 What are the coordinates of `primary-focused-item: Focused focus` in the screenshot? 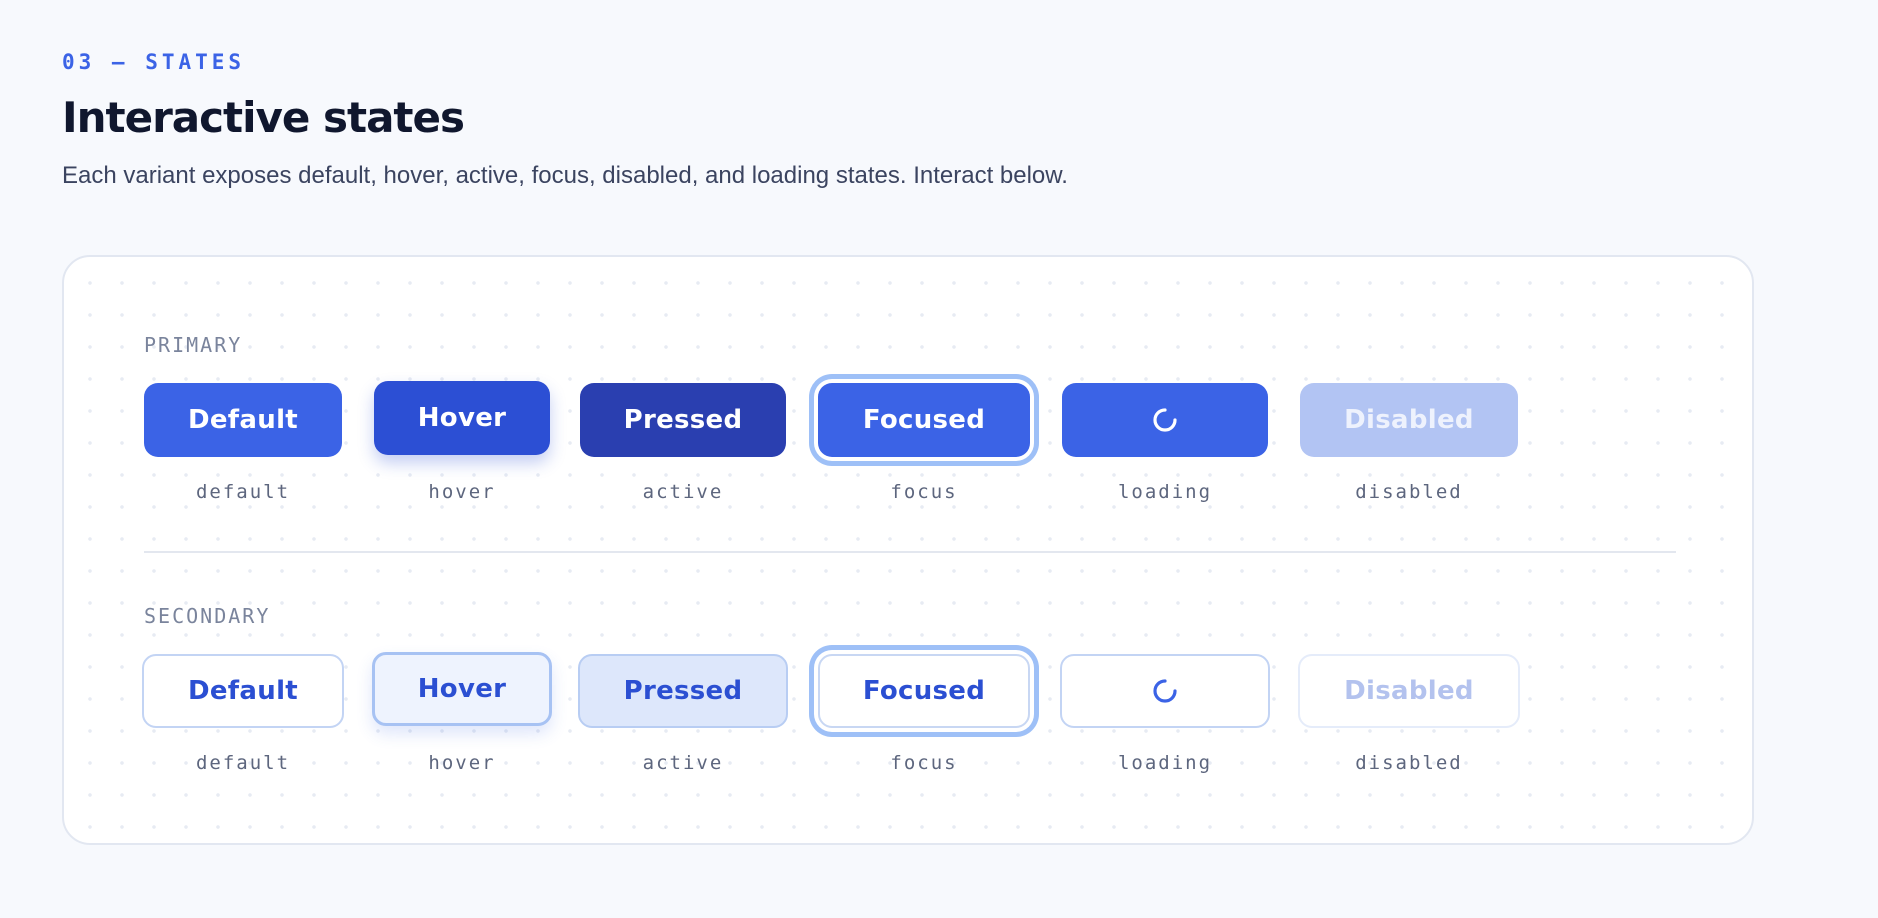 It's located at (924, 443).